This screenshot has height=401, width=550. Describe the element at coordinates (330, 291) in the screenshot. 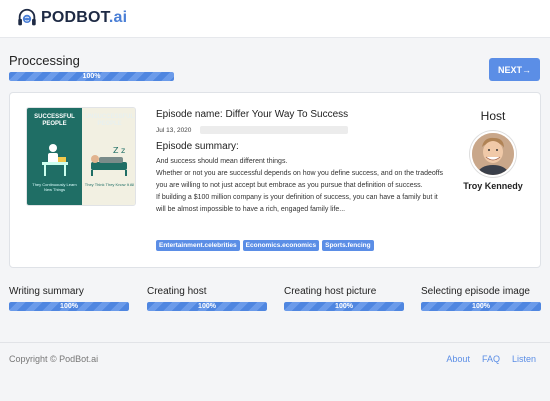

I see `stage-title: Creating host picture` at that location.